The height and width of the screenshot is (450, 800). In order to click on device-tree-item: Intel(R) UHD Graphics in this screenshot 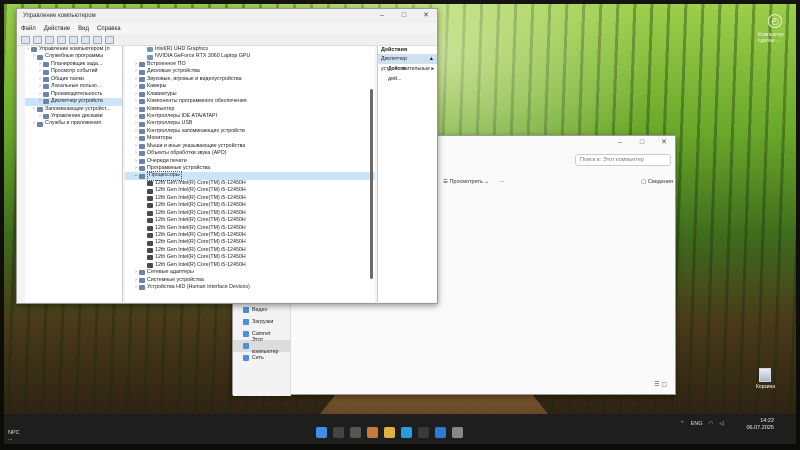, I will do `click(250, 49)`.